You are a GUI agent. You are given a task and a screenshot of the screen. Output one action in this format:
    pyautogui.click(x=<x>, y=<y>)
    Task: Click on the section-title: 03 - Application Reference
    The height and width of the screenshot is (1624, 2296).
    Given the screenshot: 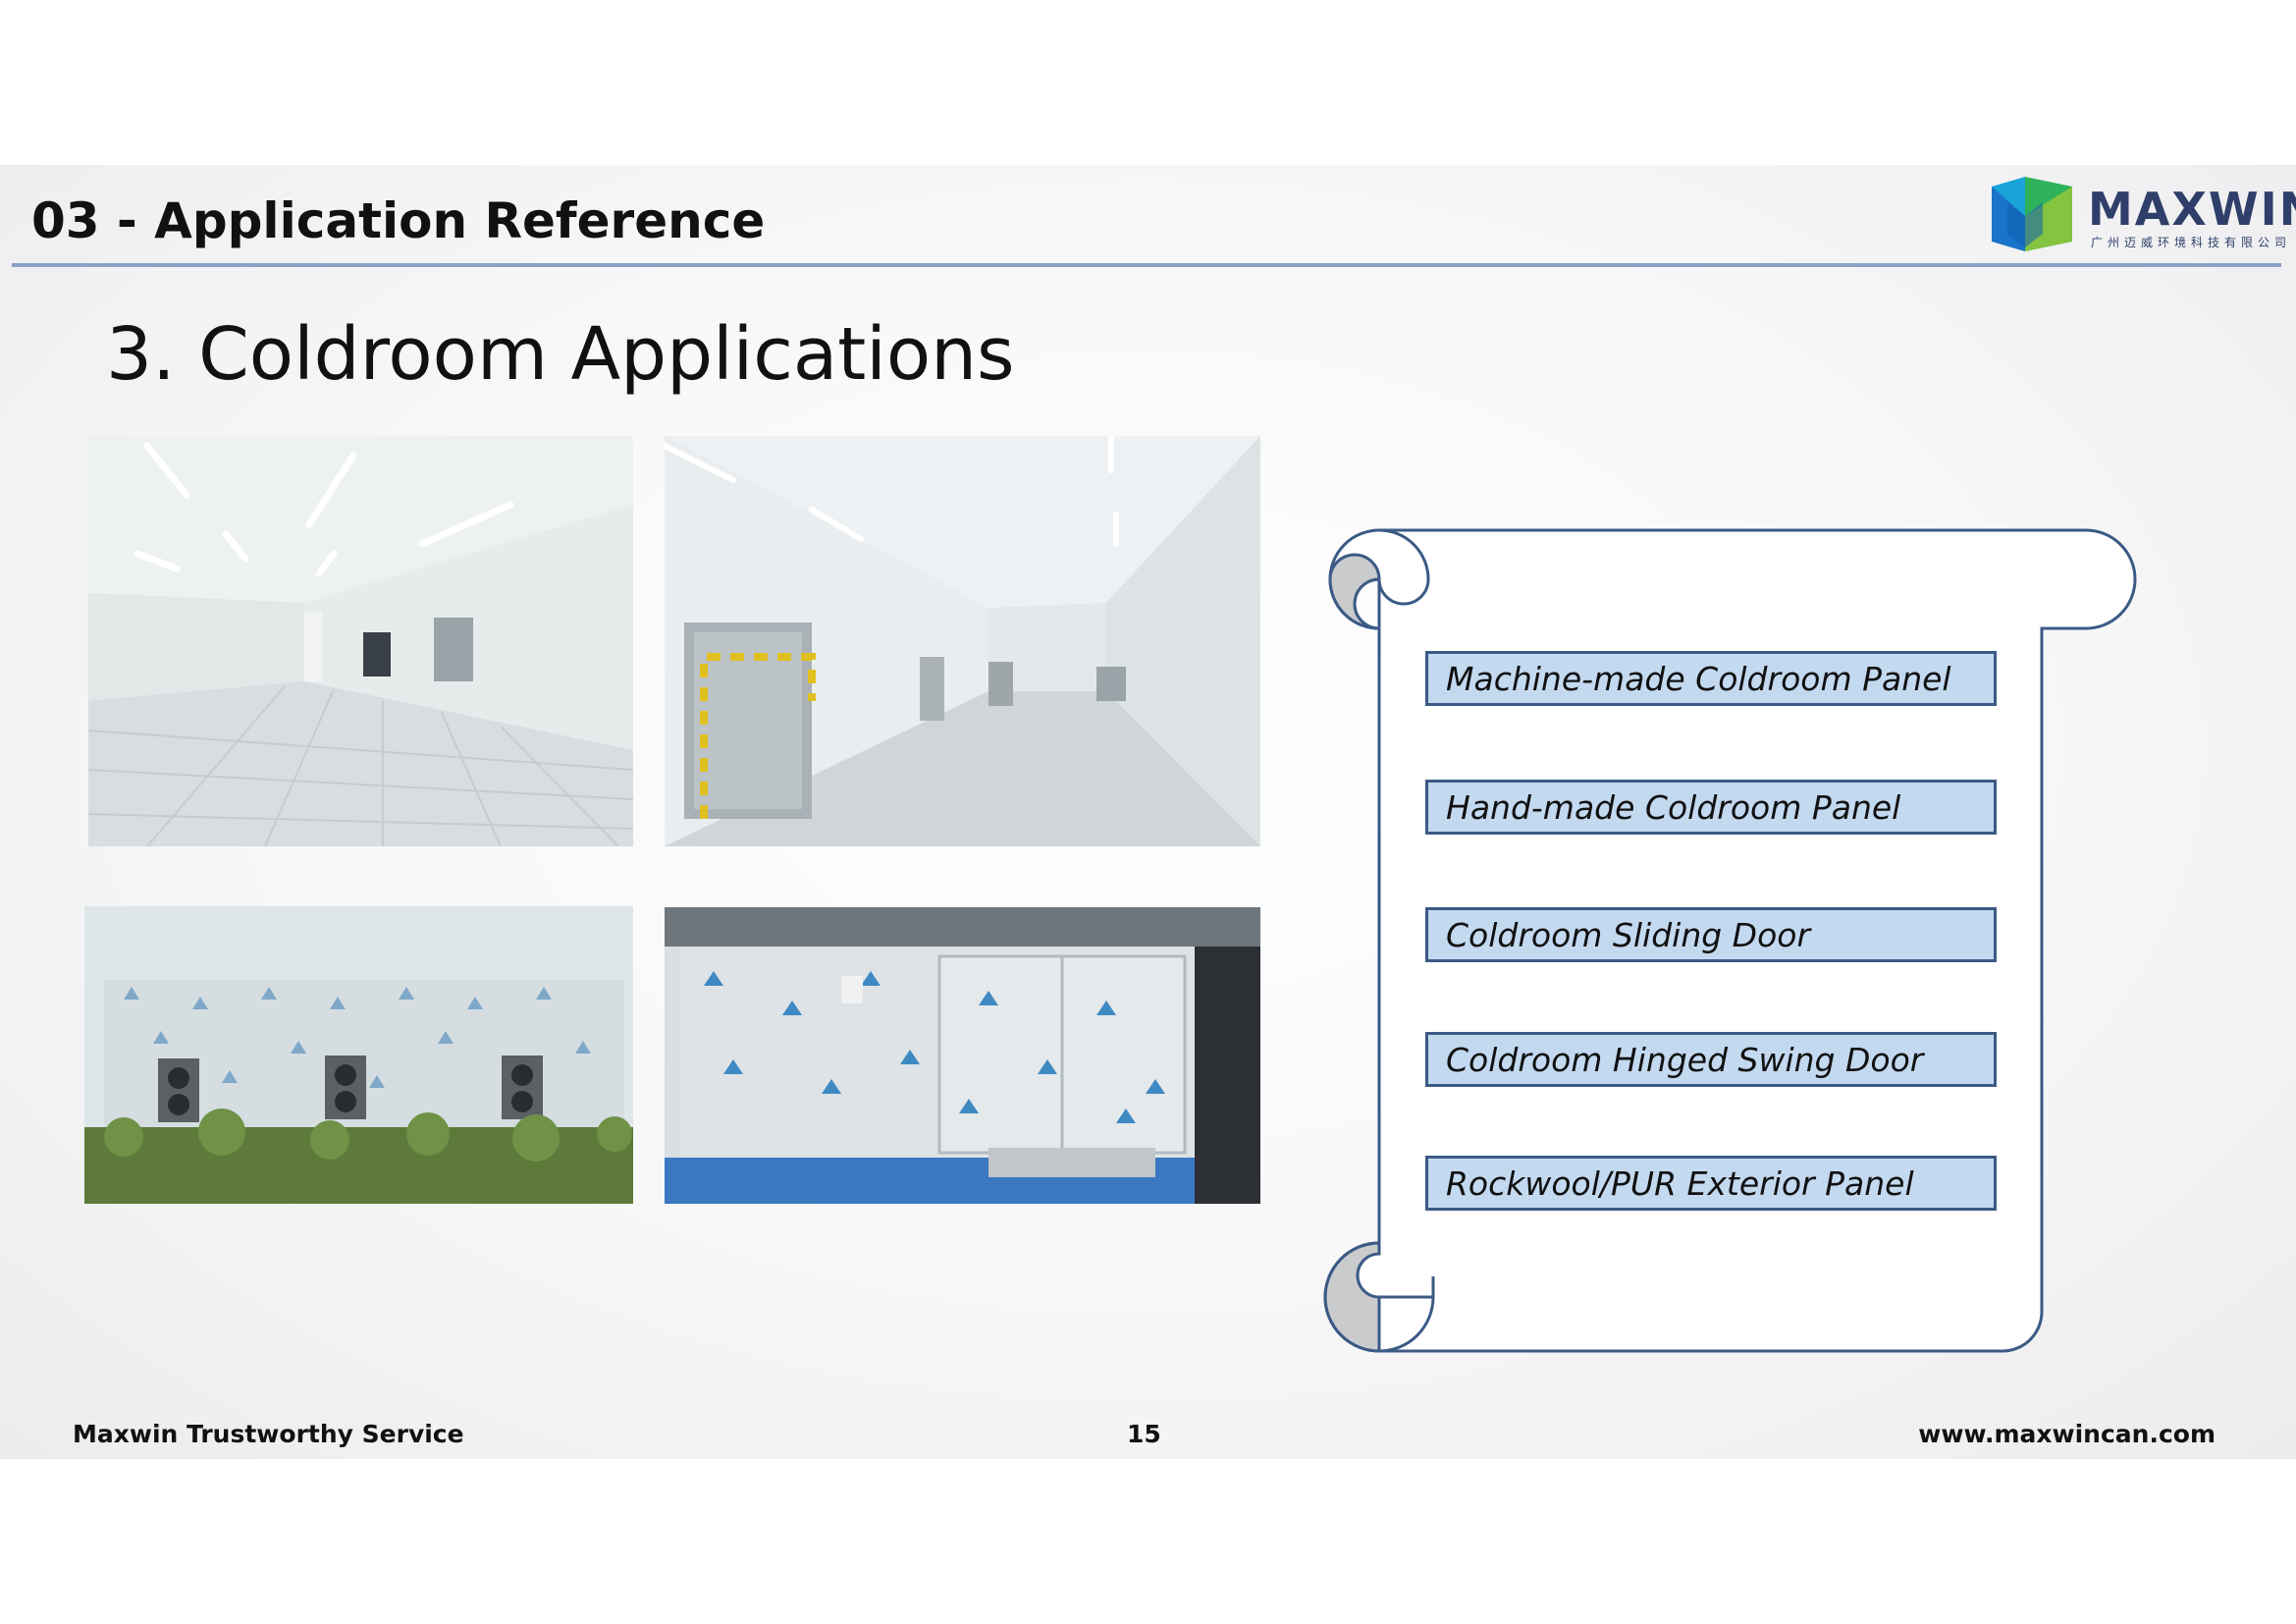 What is the action you would take?
    pyautogui.click(x=398, y=220)
    